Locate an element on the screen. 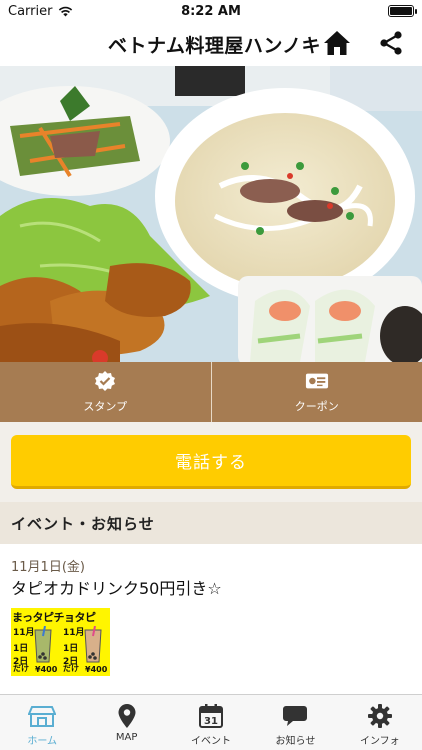 This screenshot has width=422, height=750. thumbnail-line-month: 11月 is located at coordinates (24, 633).